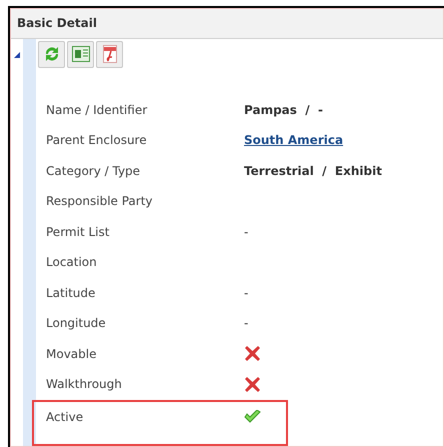  I want to click on field-label: Name / Identifier, so click(96, 110).